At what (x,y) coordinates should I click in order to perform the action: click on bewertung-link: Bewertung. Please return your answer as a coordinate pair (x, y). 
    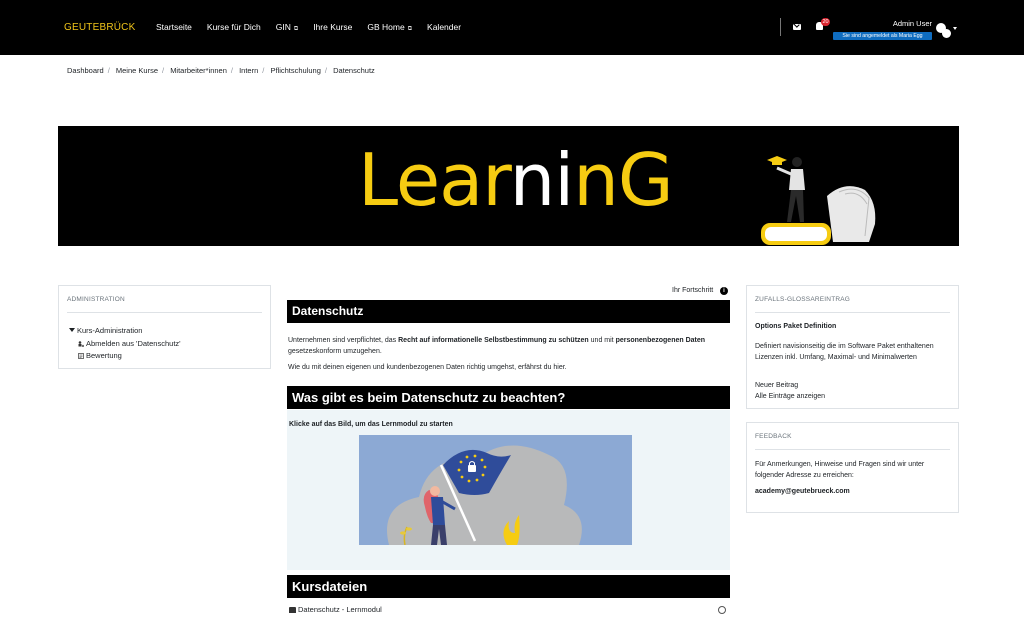
    Looking at the image, I should click on (125, 356).